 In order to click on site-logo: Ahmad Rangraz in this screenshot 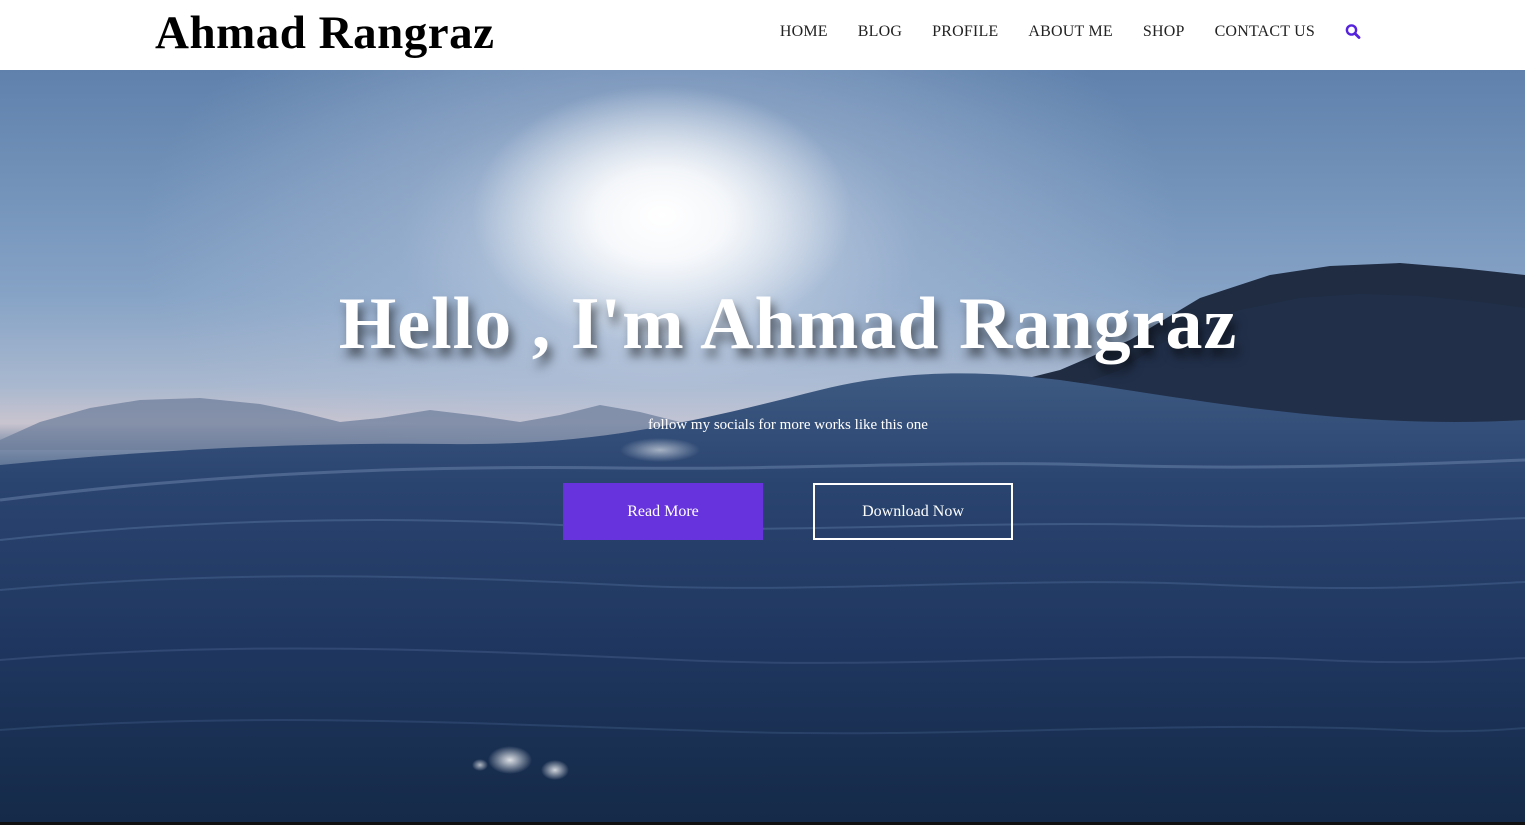, I will do `click(324, 33)`.